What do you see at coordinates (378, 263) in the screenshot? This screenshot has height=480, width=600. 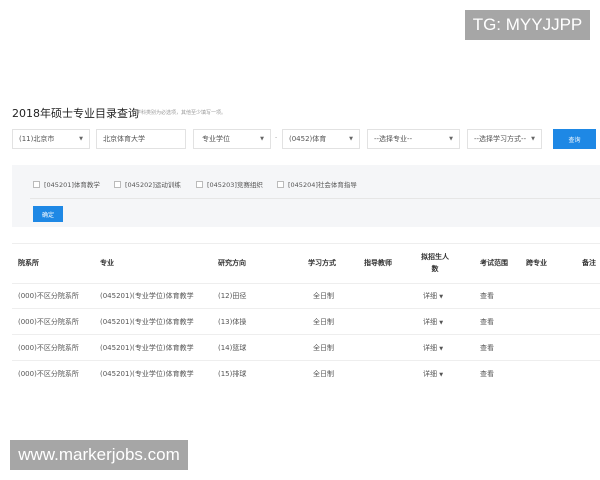 I see `column-header: 指导教师` at bounding box center [378, 263].